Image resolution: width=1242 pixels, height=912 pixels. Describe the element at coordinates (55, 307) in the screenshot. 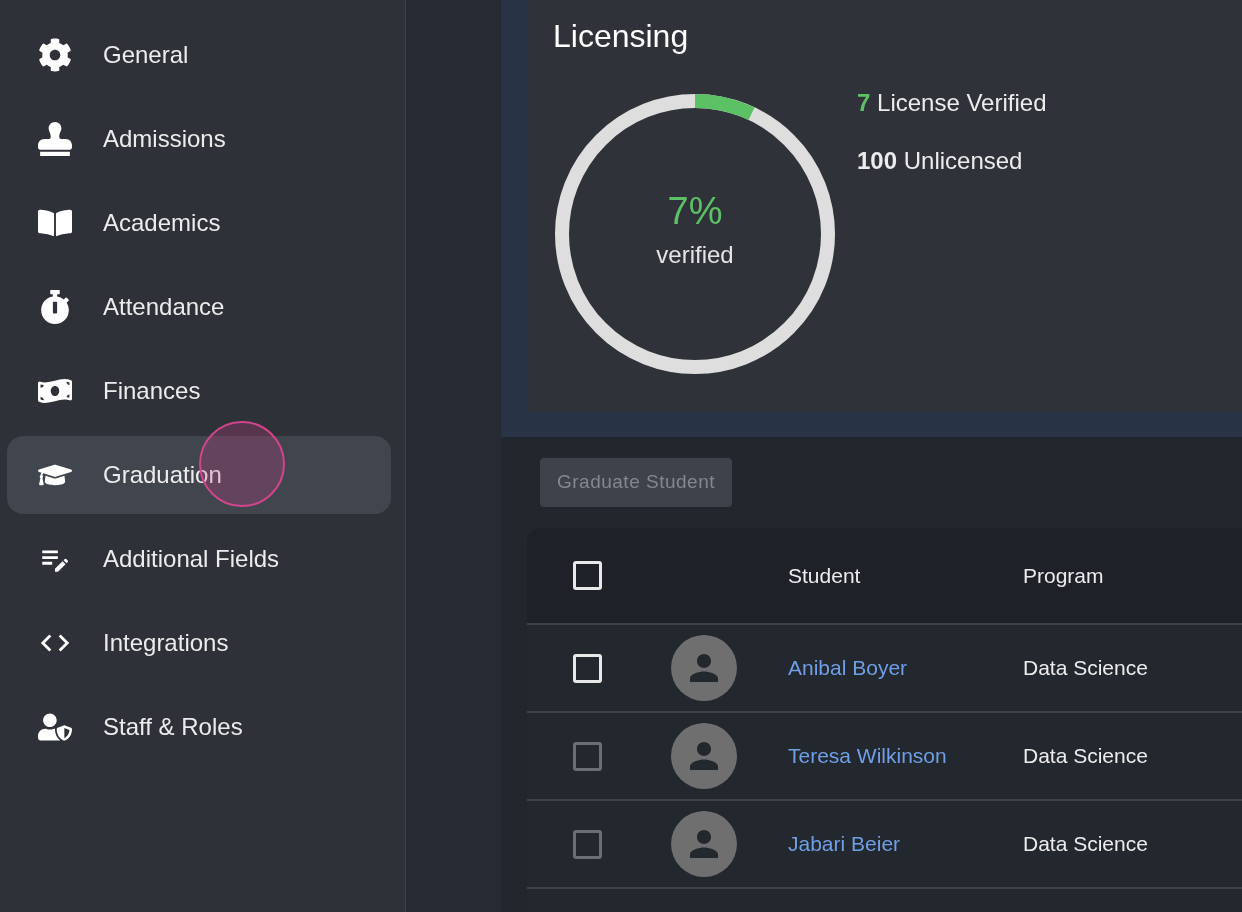

I see `stopwatch-icon` at that location.